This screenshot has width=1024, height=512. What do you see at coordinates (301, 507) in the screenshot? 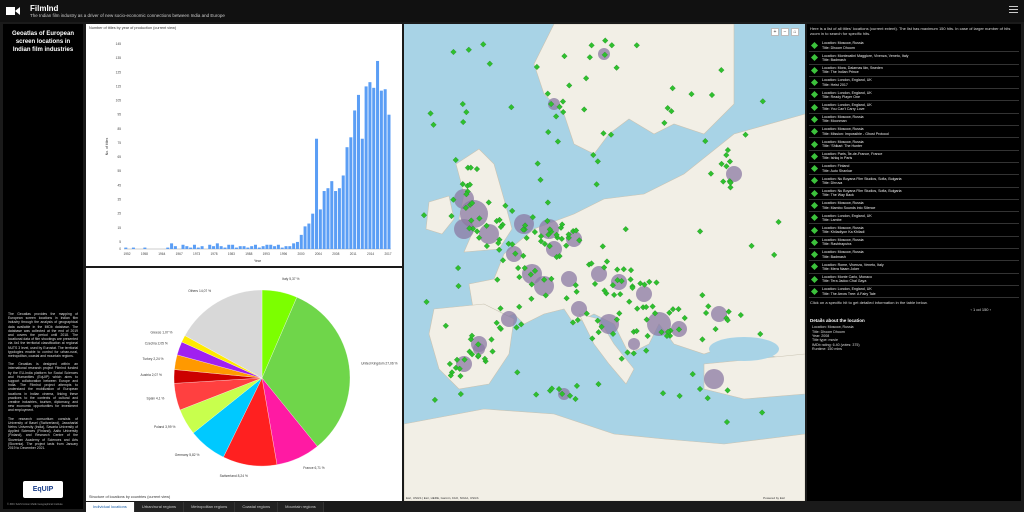
I see `tab-mountain: Mountain regions` at bounding box center [301, 507].